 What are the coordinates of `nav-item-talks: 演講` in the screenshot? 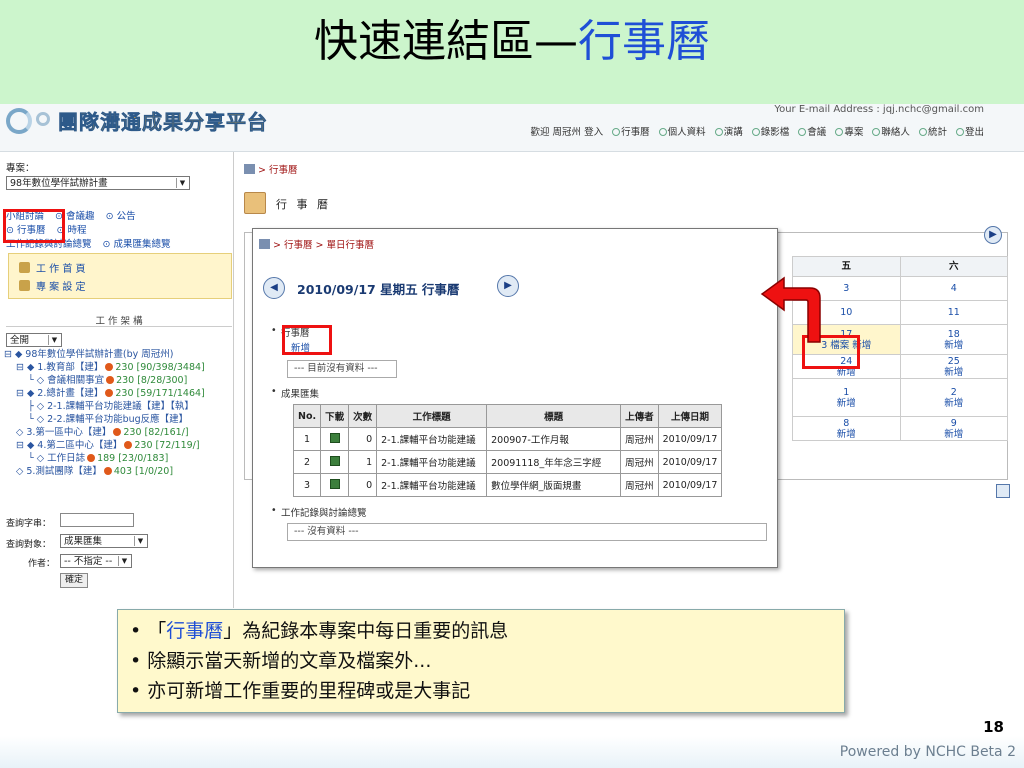 It's located at (728, 132).